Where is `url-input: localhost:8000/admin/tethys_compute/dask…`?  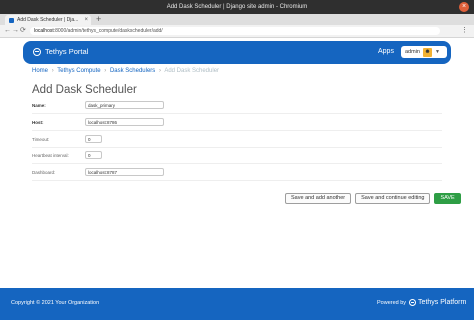
url-input: localhost:8000/admin/tethys_compute/dask… is located at coordinates (235, 31).